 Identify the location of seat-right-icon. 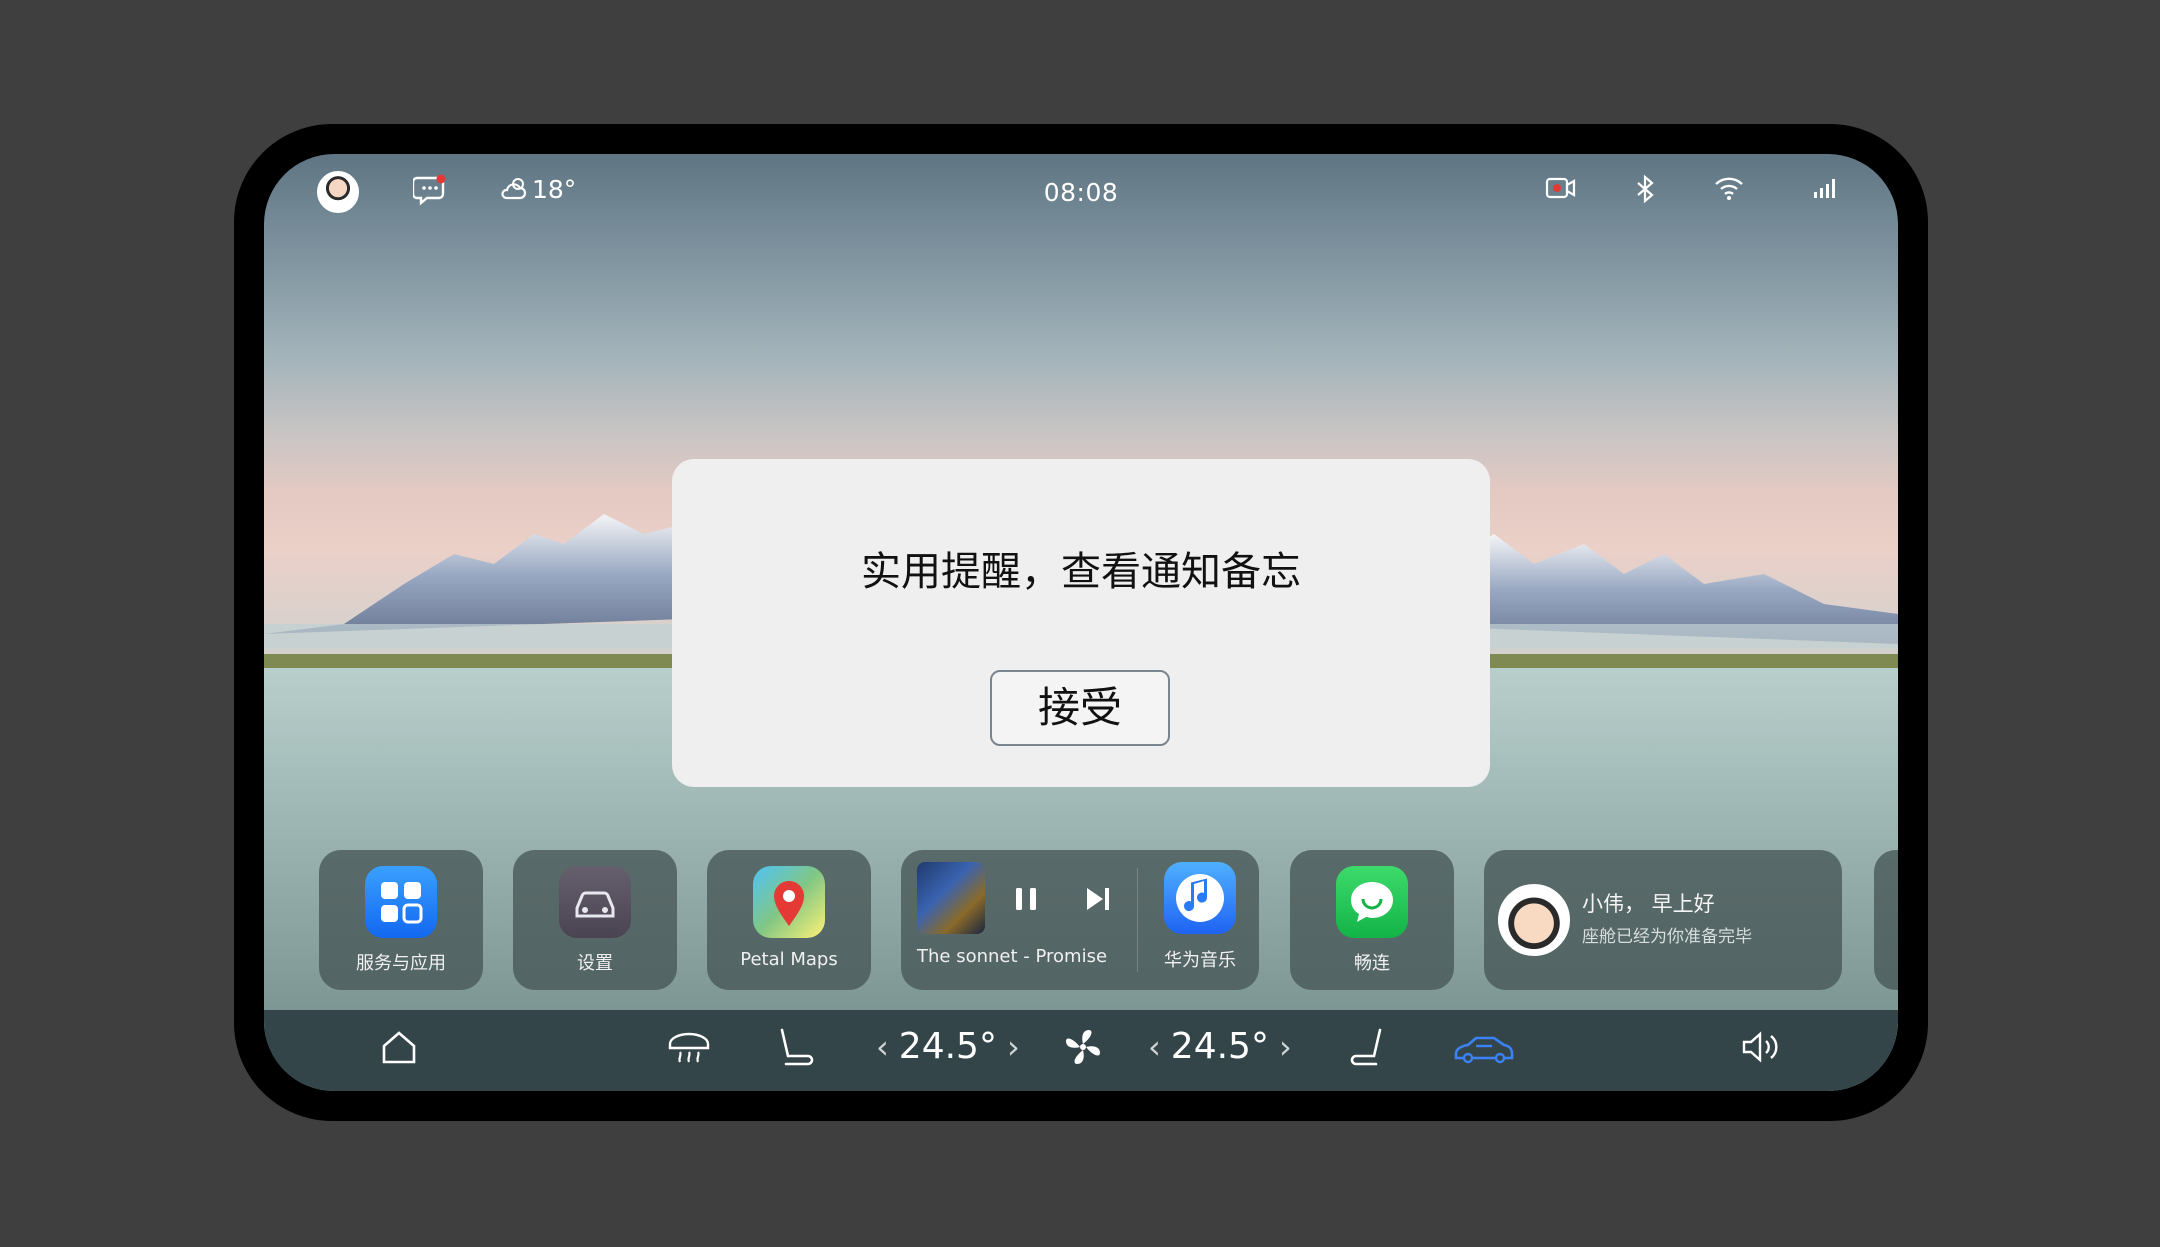
(1367, 1047).